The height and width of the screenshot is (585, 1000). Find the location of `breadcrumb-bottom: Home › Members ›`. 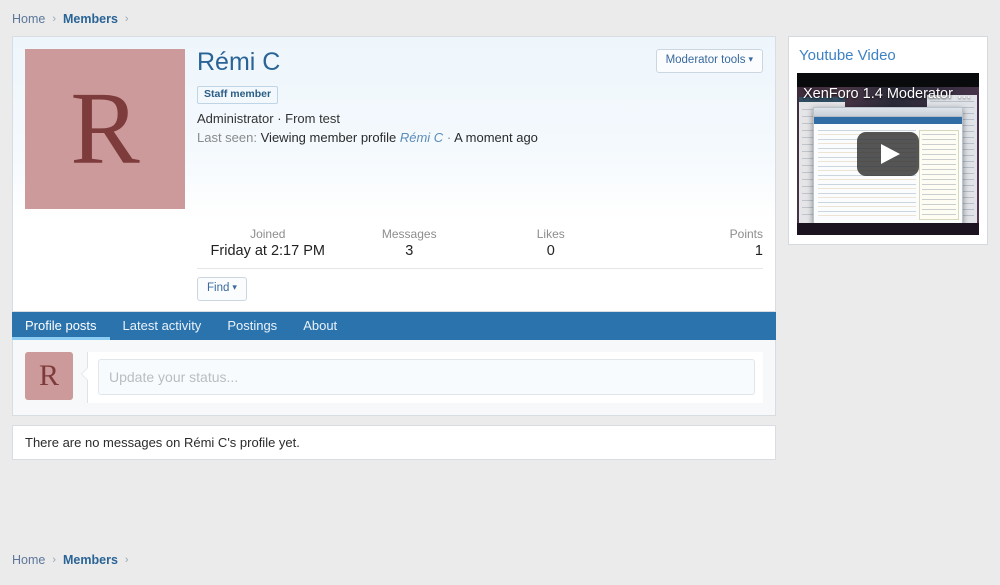

breadcrumb-bottom: Home › Members › is located at coordinates (70, 560).